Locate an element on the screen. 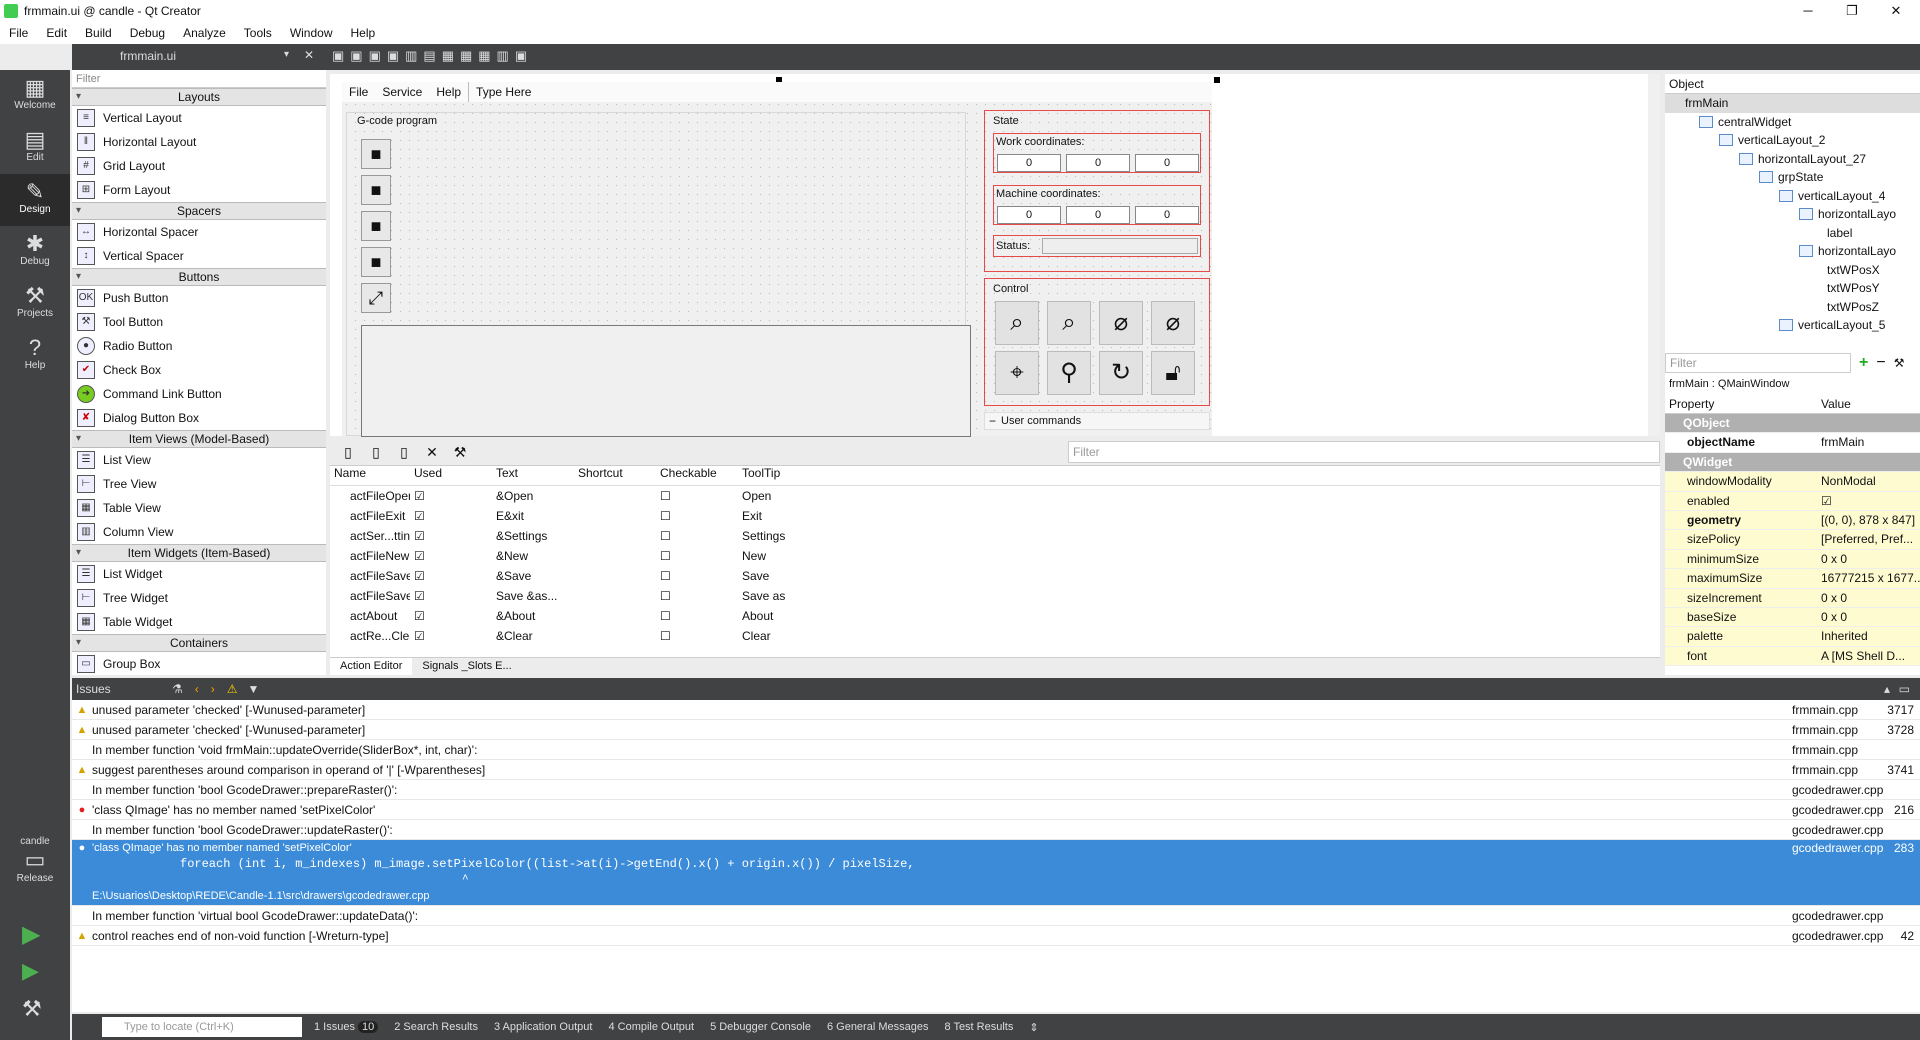 The image size is (1920, 1040). close-button: ✕ is located at coordinates (1896, 11).